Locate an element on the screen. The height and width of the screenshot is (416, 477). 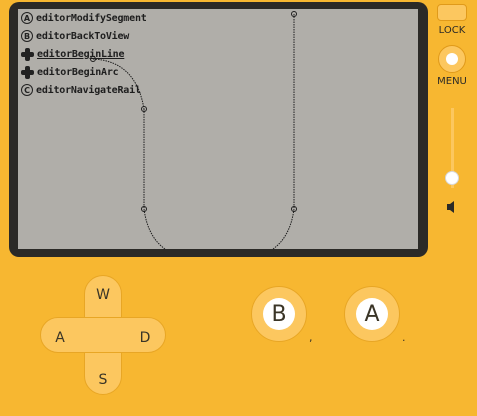
menu-item-back-to-view: B editorBackToView is located at coordinates (75, 36).